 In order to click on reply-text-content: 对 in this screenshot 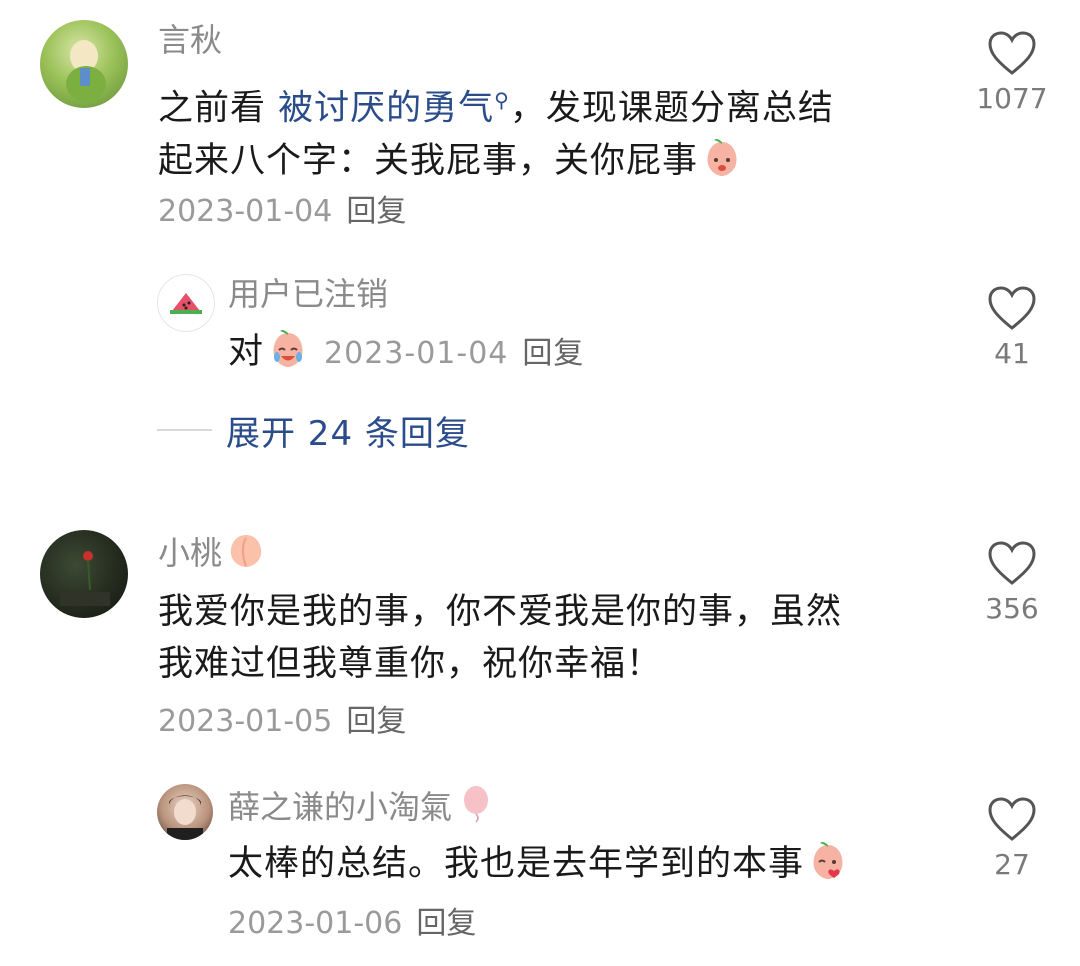, I will do `click(246, 352)`.